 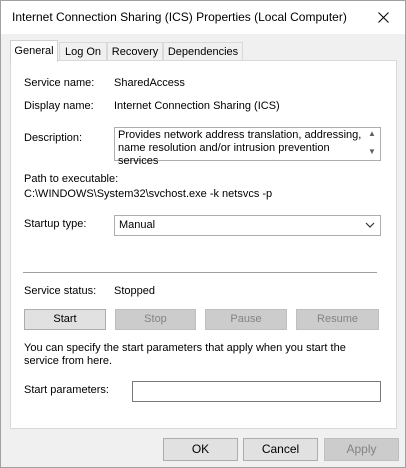 I want to click on startup-type-select: Manual, so click(x=247, y=225).